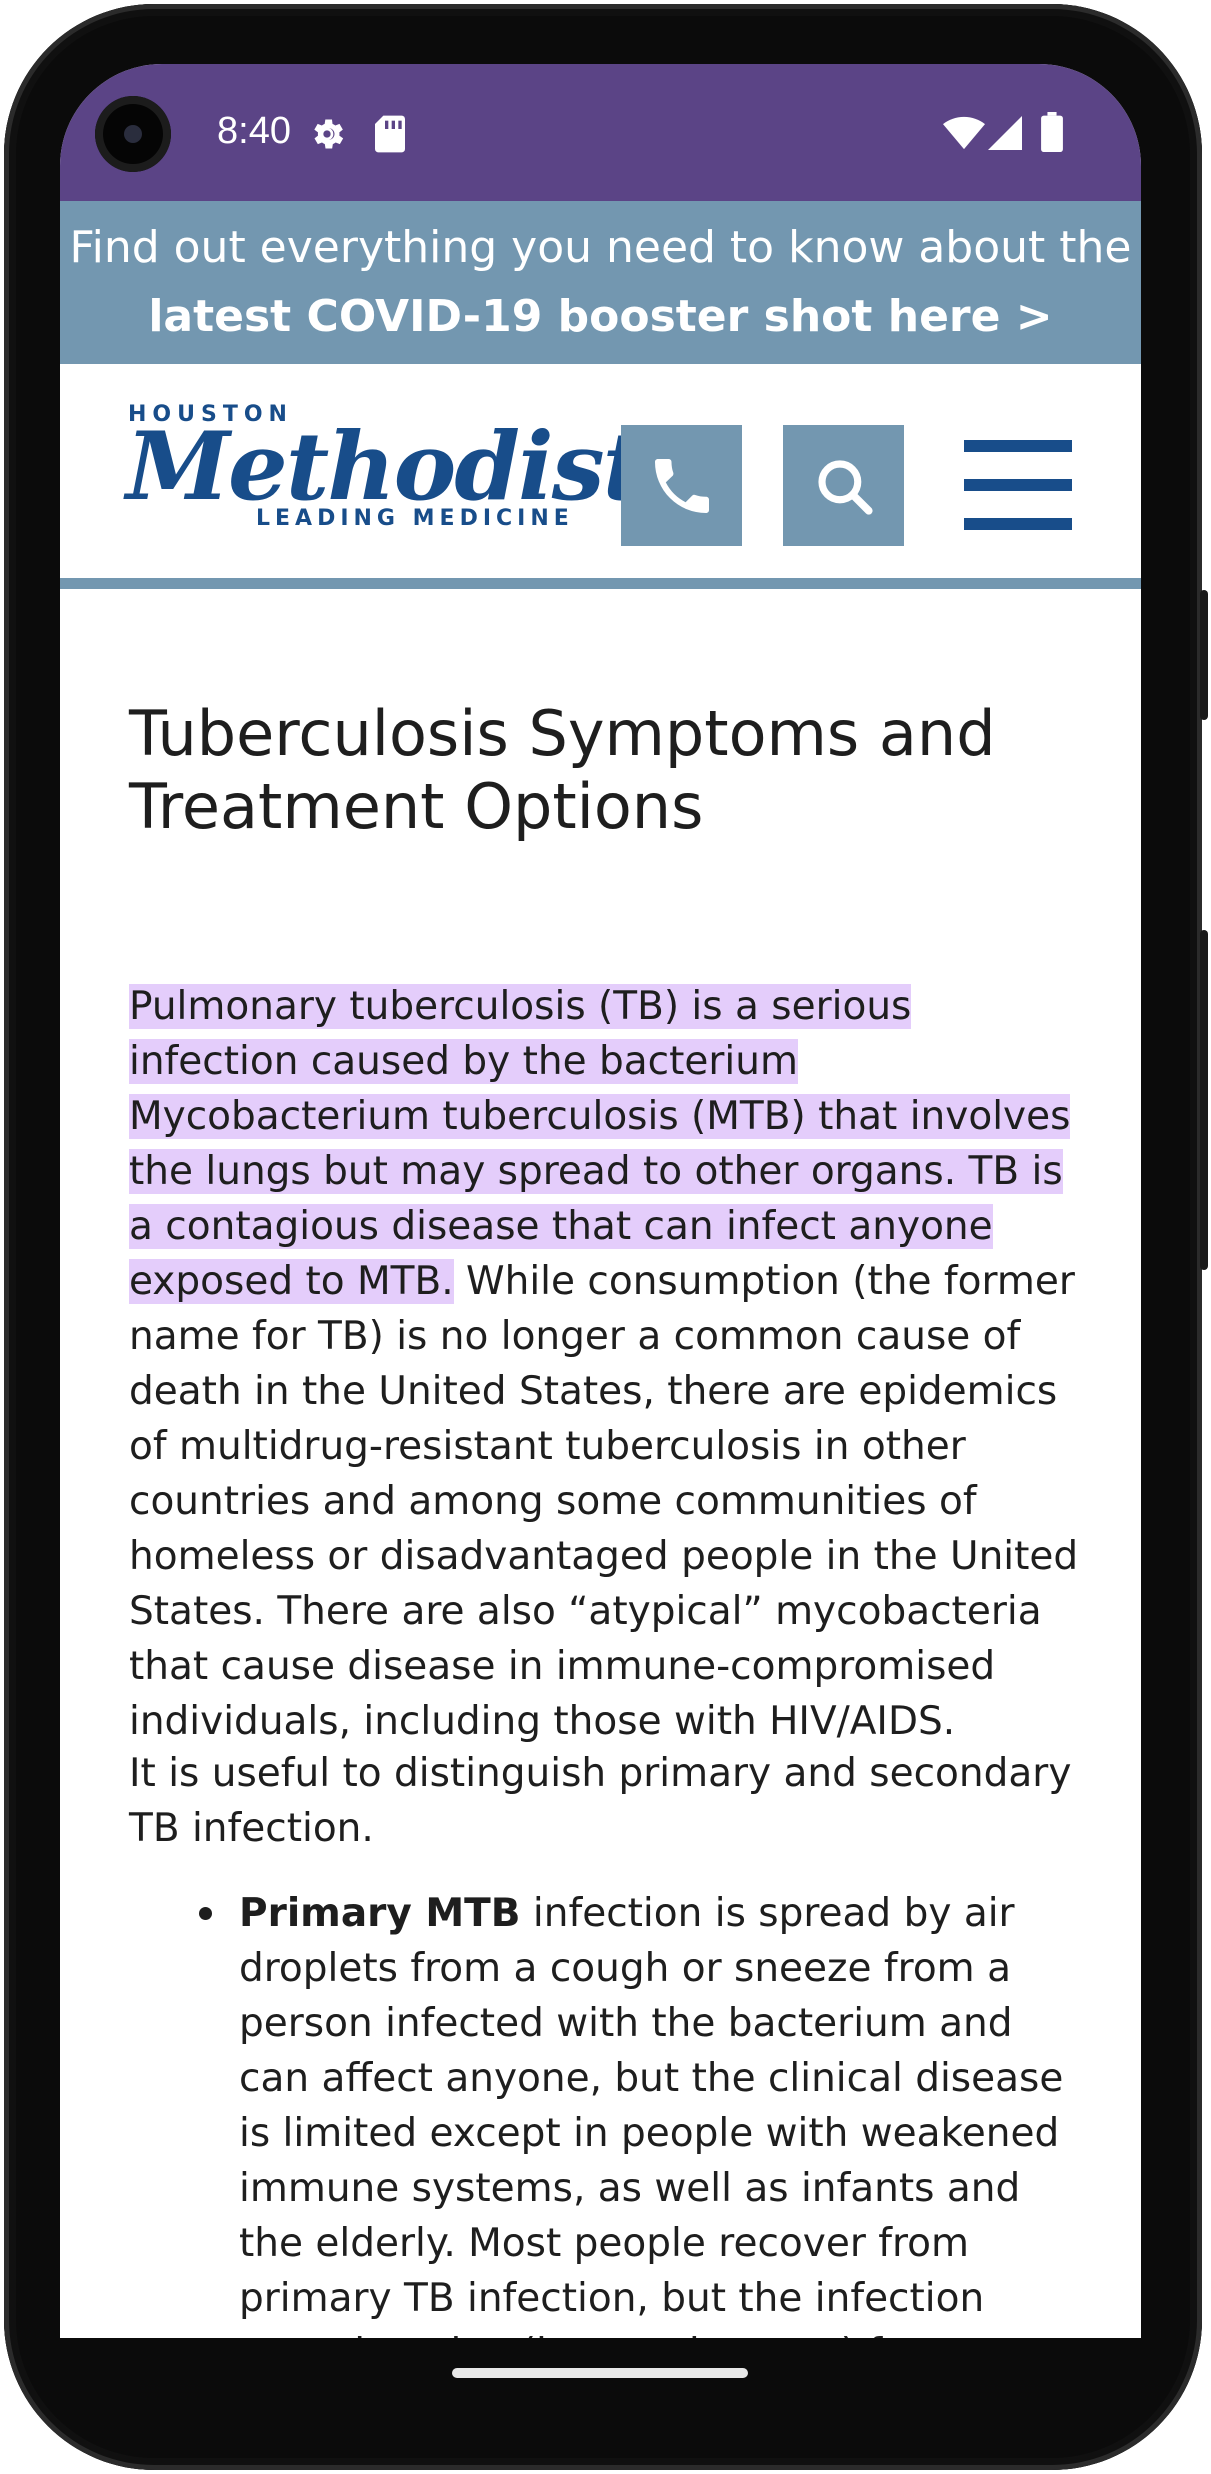 The width and height of the screenshot is (1211, 2474). What do you see at coordinates (254, 131) in the screenshot?
I see `status-time: 8:40` at bounding box center [254, 131].